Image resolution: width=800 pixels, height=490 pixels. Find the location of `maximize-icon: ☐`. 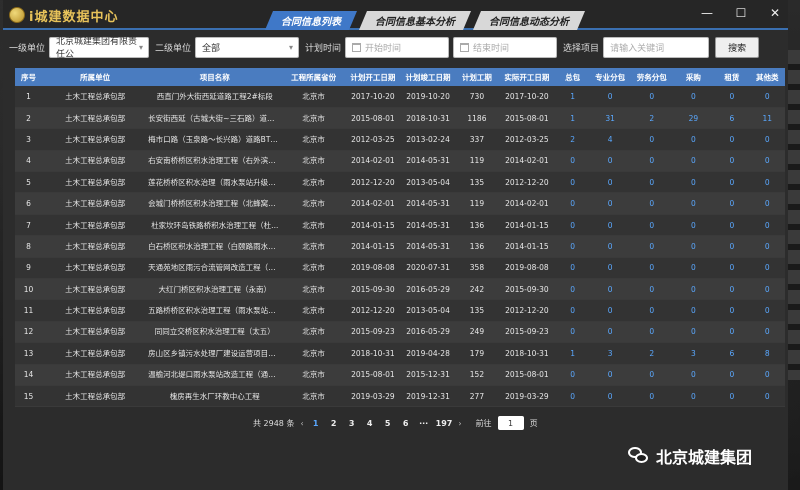

maximize-icon: ☐ is located at coordinates (741, 13).